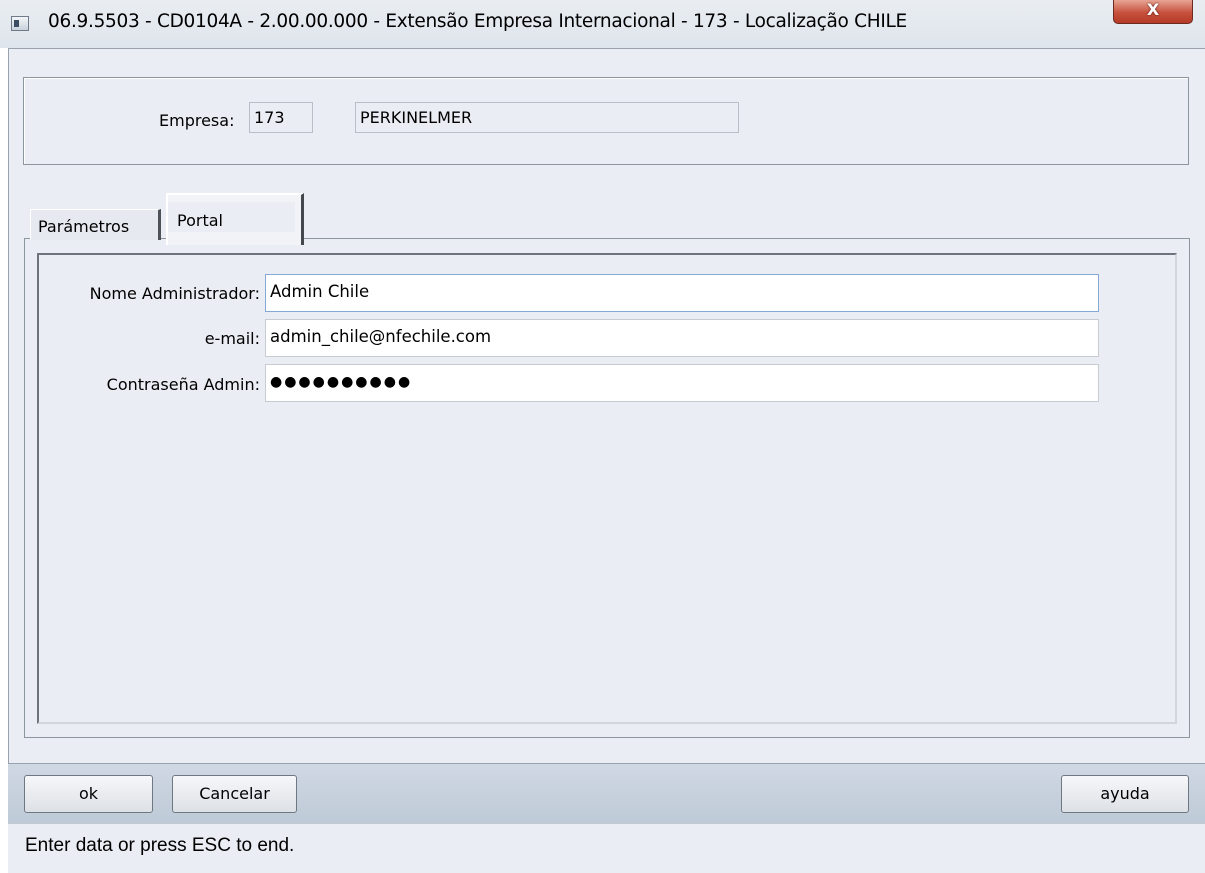 The image size is (1205, 873). I want to click on status-bar: Enter data or press ESC to end., so click(606, 848).